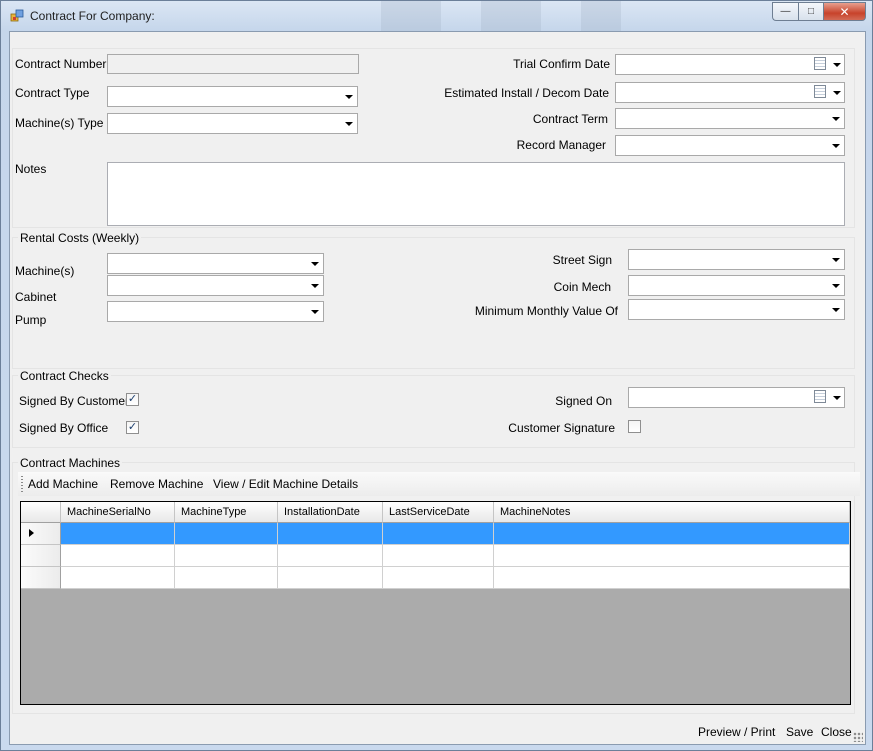 The image size is (873, 751). What do you see at coordinates (285, 484) in the screenshot?
I see `view-edit-machine-button: View / Edit Machine Details` at bounding box center [285, 484].